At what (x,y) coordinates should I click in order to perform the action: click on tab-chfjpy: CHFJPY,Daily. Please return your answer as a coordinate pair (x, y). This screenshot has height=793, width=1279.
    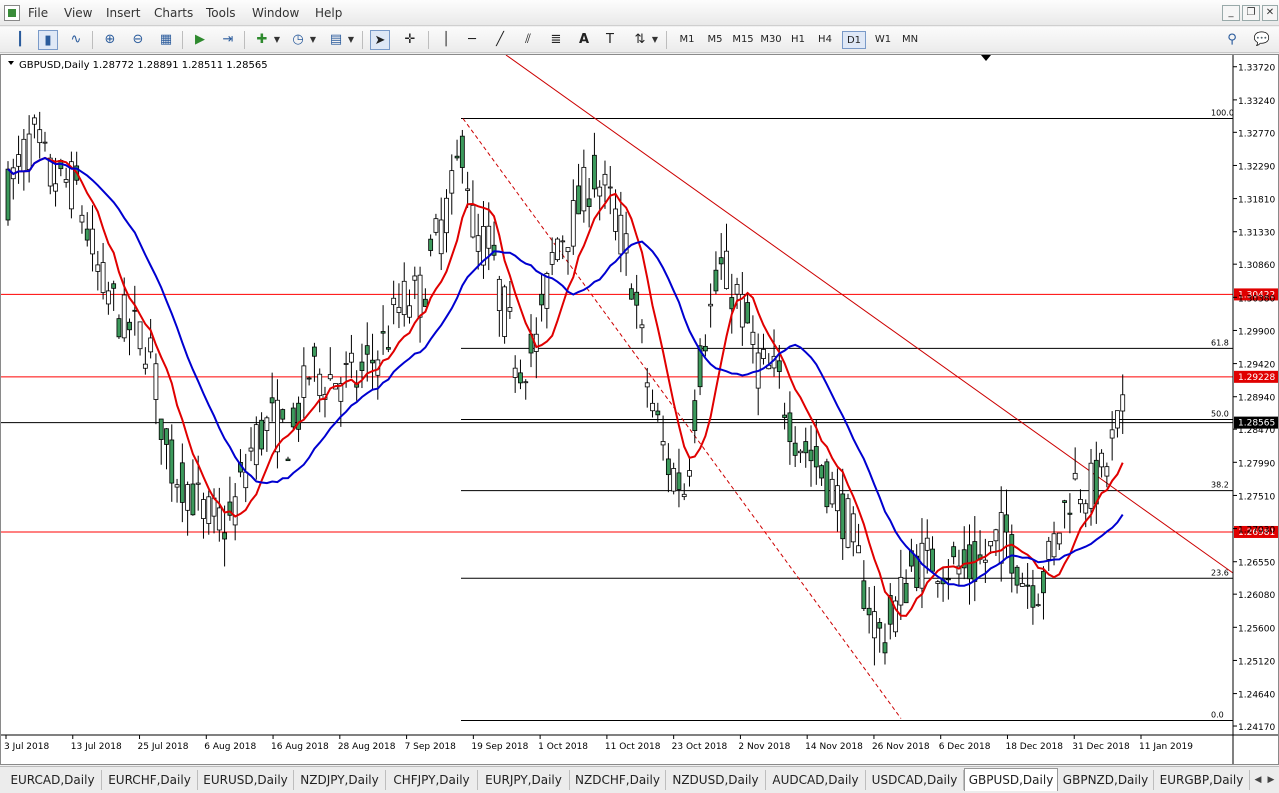
    Looking at the image, I should click on (432, 780).